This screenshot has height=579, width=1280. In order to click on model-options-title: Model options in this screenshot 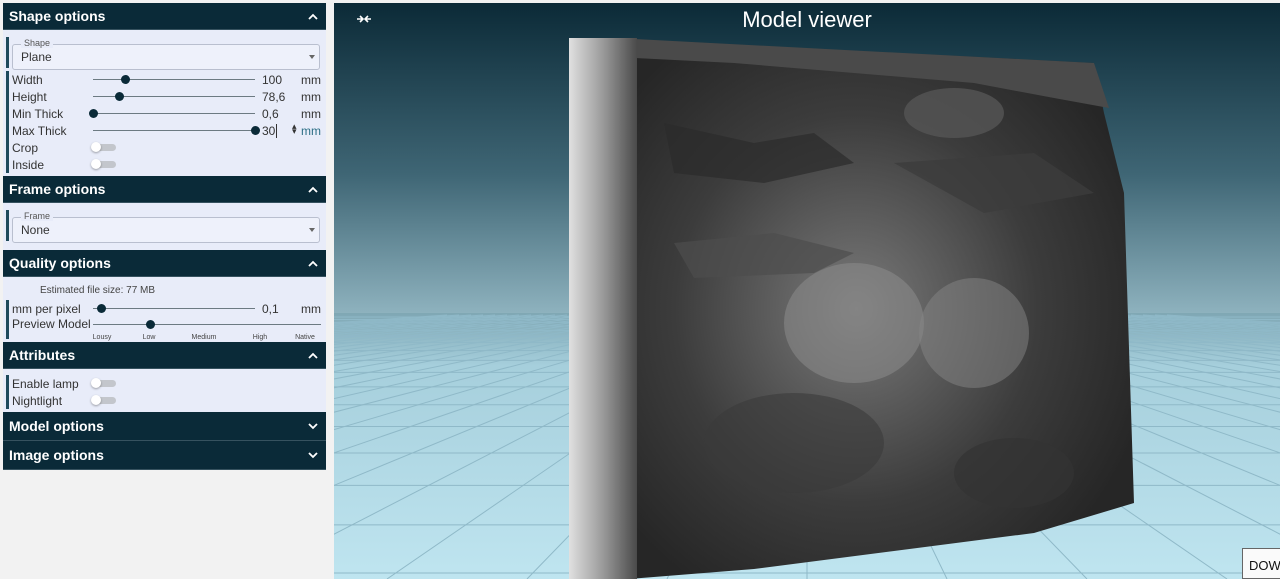, I will do `click(56, 426)`.